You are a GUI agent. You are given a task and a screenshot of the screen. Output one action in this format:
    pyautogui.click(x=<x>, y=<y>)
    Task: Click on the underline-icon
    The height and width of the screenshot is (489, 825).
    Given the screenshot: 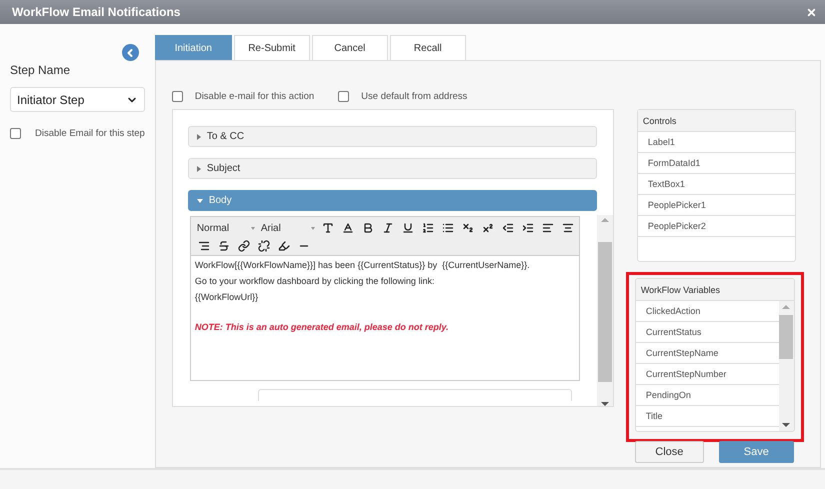 What is the action you would take?
    pyautogui.click(x=407, y=228)
    